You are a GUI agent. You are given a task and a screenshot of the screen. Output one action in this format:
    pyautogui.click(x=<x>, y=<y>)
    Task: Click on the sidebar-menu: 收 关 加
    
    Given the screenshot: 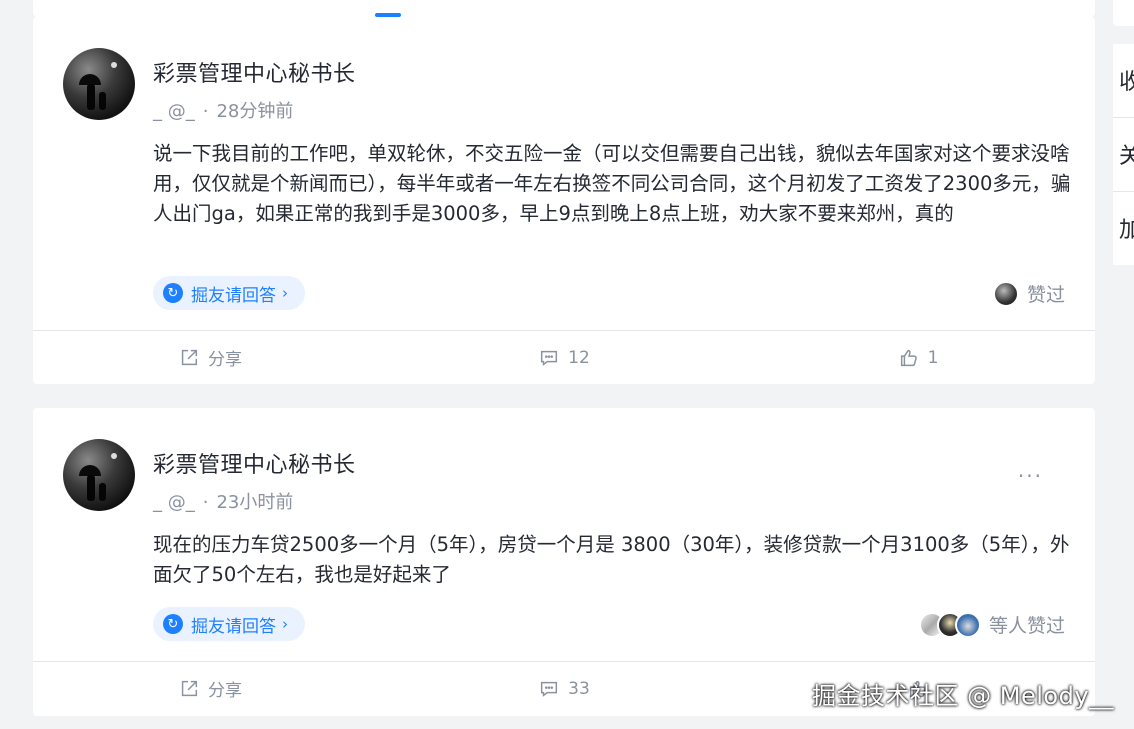 What is the action you would take?
    pyautogui.click(x=1123, y=154)
    